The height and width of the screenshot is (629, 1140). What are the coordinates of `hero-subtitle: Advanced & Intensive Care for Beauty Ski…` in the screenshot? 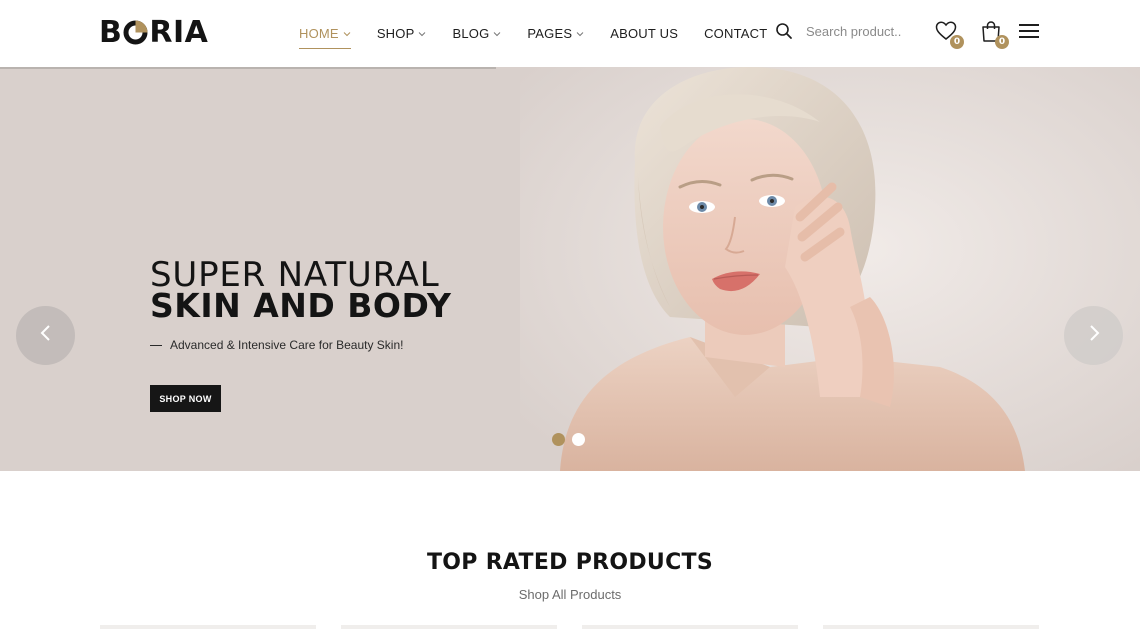 It's located at (276, 345).